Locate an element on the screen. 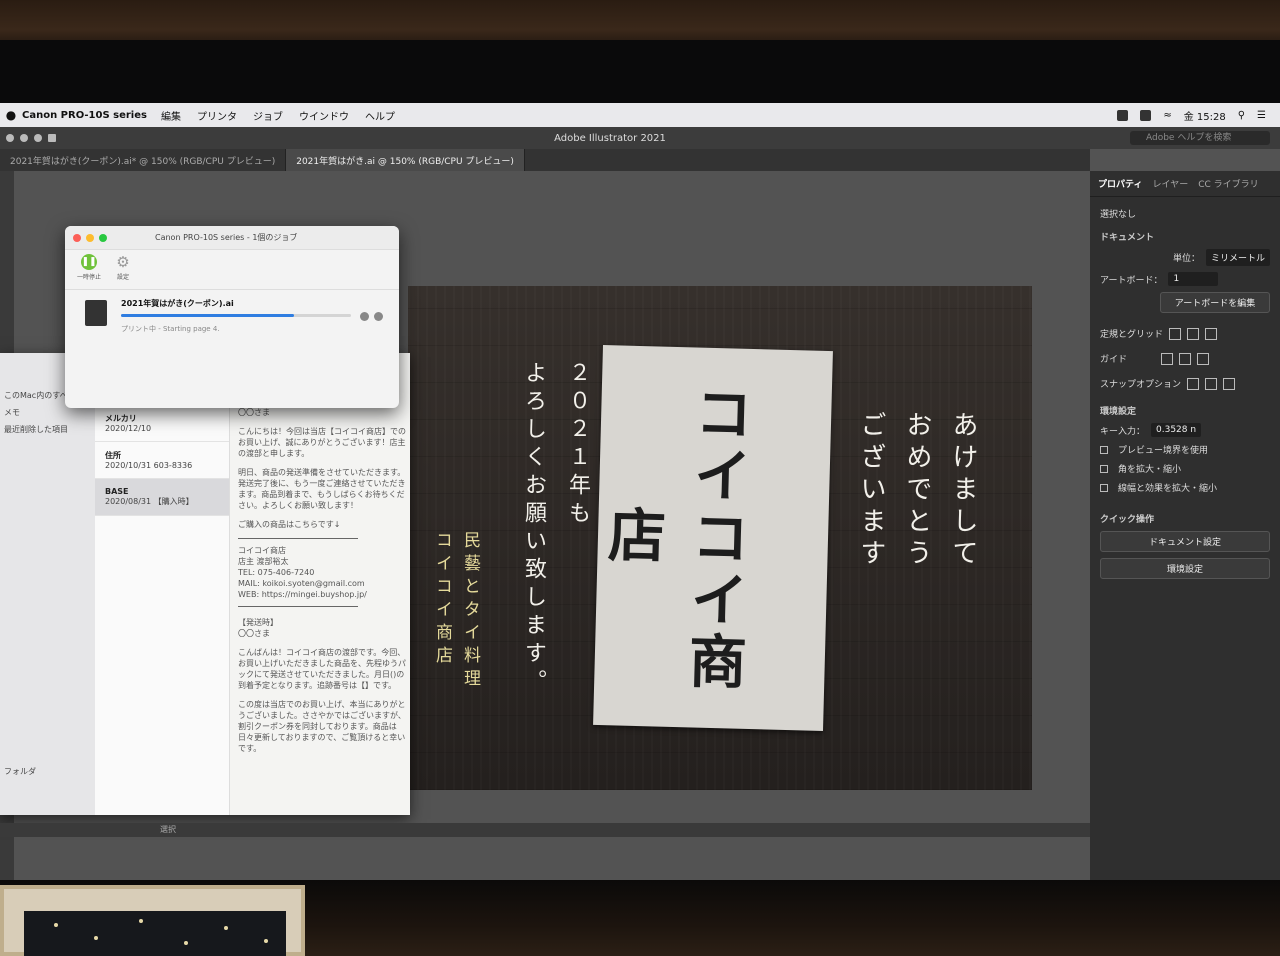  sidebar-item-deleted: 最近削除した項目 is located at coordinates (47, 429).